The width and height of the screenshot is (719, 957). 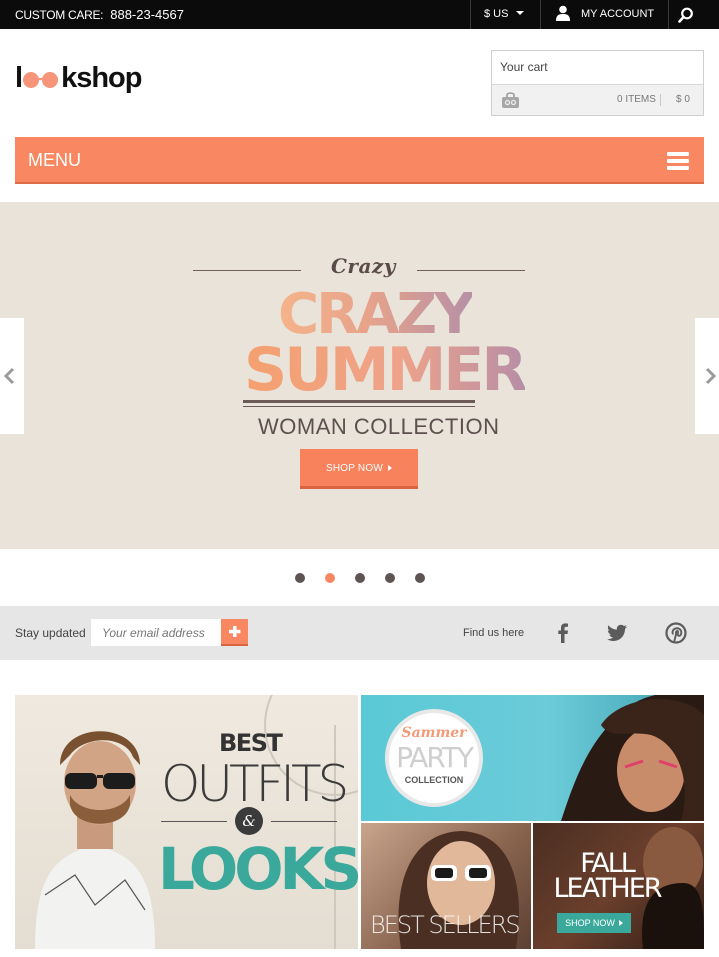 I want to click on sunglasses-logo-icon, so click(x=41, y=79).